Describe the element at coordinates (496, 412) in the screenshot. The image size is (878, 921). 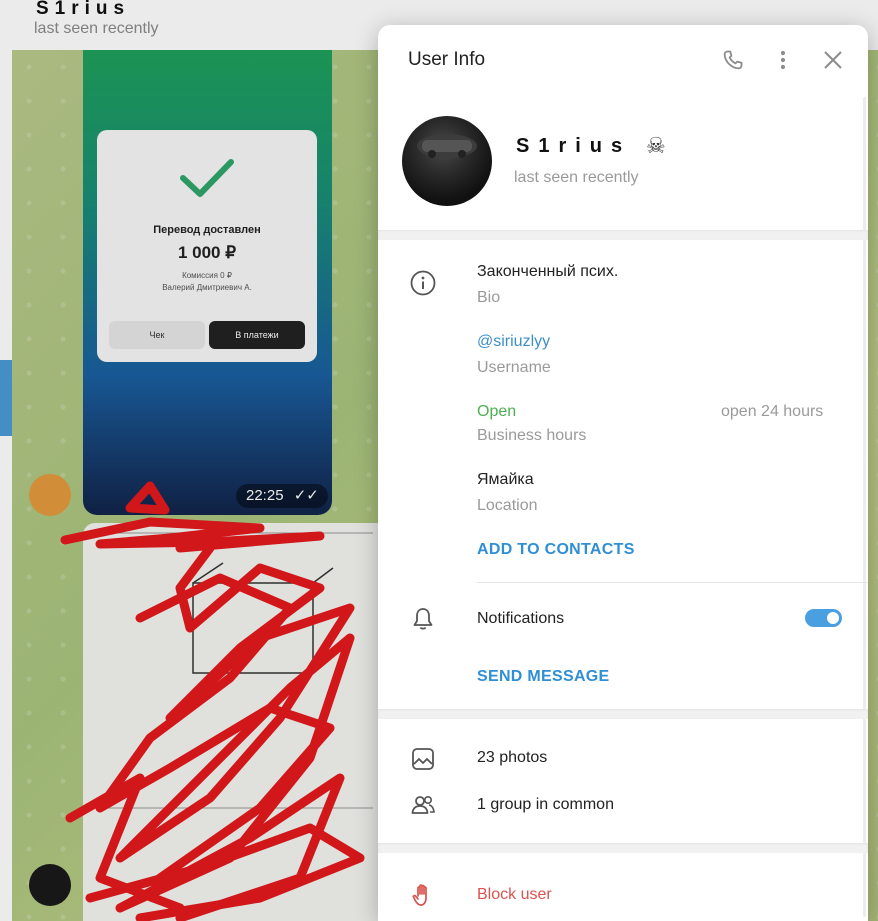
I see `business-hours-status: Open` at that location.